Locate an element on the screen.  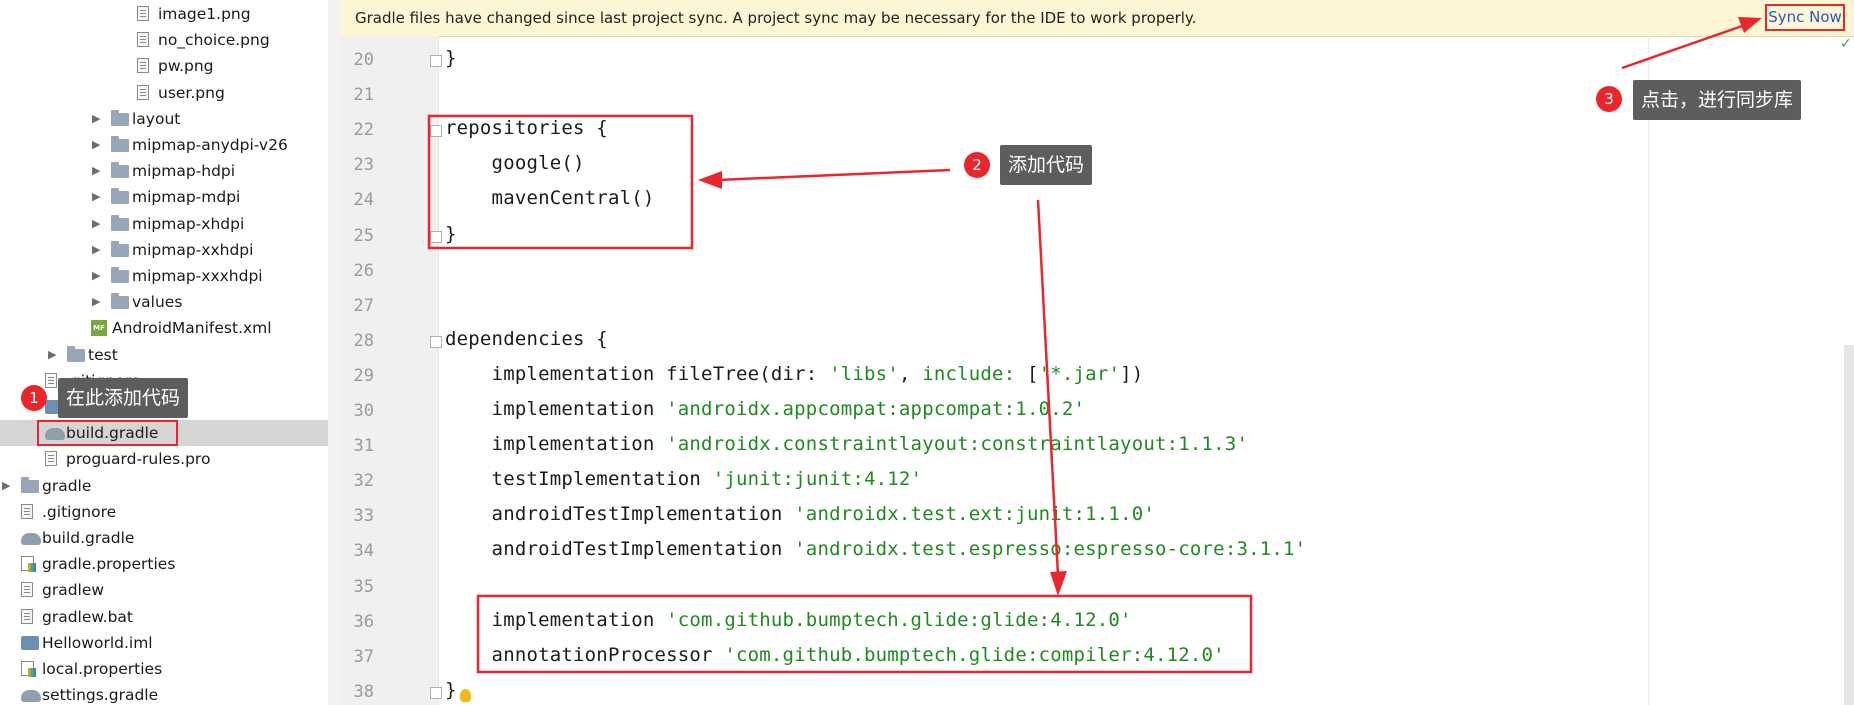
tree-item: user.png is located at coordinates (164, 93).